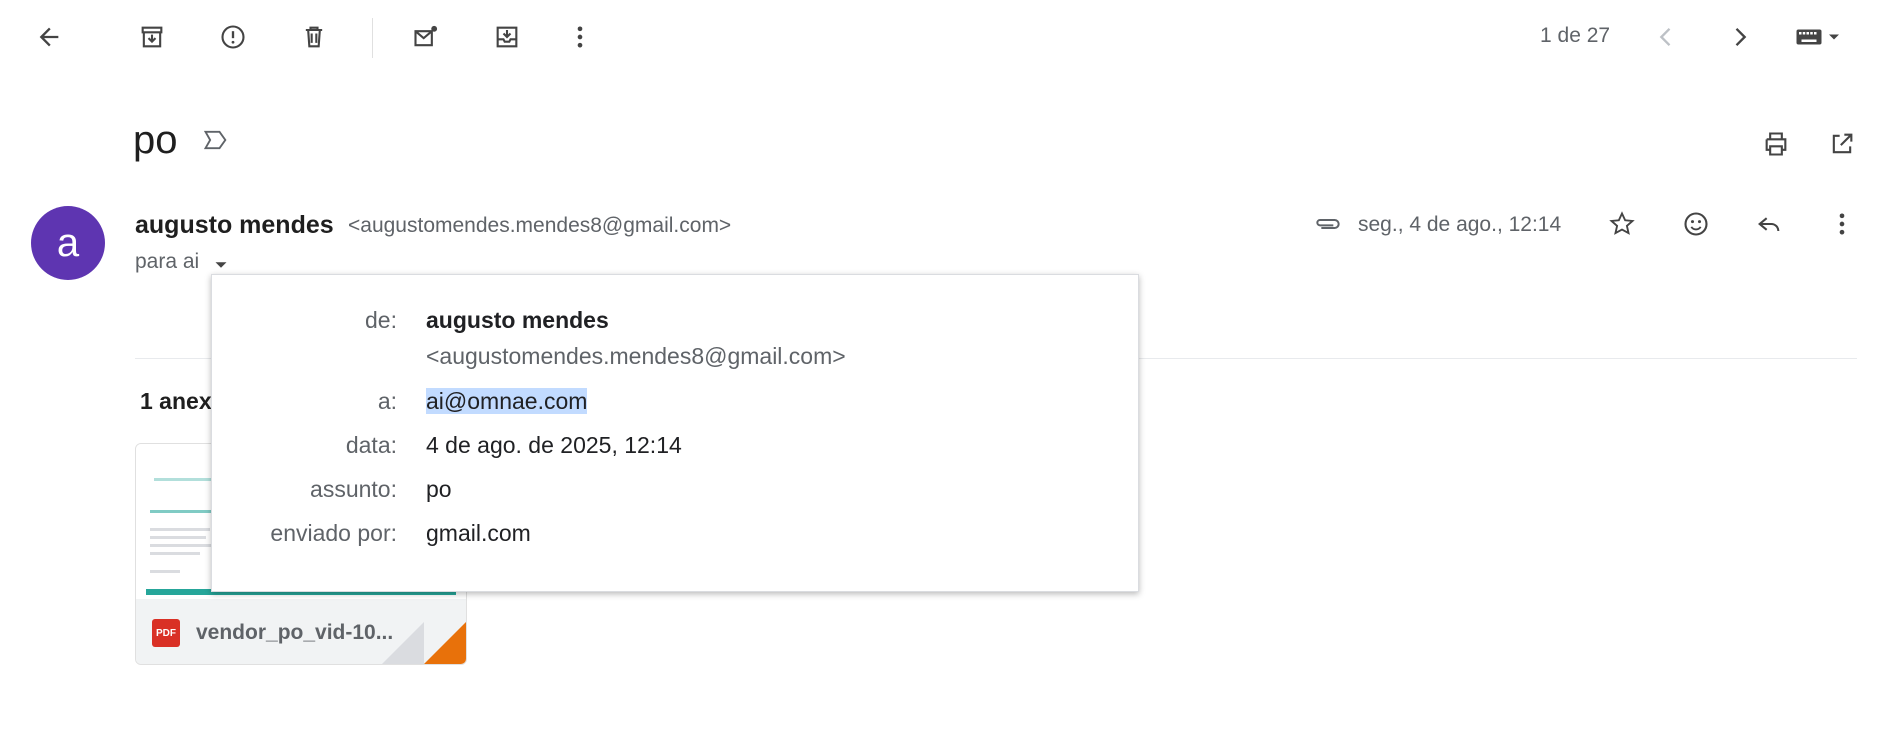 Image resolution: width=1894 pixels, height=738 pixels. I want to click on move-to-icon, so click(507, 37).